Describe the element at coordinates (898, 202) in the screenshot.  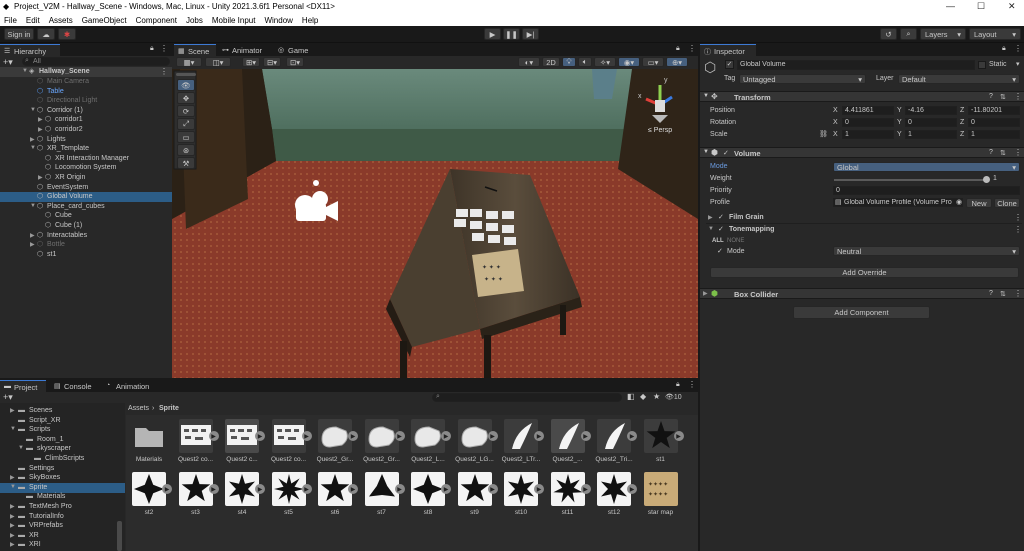
I see `profile-field: Global Volume Profile (Volume Pro` at that location.